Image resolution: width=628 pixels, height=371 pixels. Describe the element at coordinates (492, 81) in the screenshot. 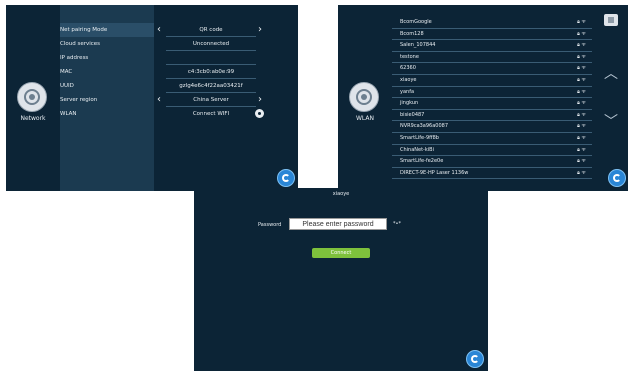

I see `list-item: xiaoye 🔒︎ ᯤ` at that location.